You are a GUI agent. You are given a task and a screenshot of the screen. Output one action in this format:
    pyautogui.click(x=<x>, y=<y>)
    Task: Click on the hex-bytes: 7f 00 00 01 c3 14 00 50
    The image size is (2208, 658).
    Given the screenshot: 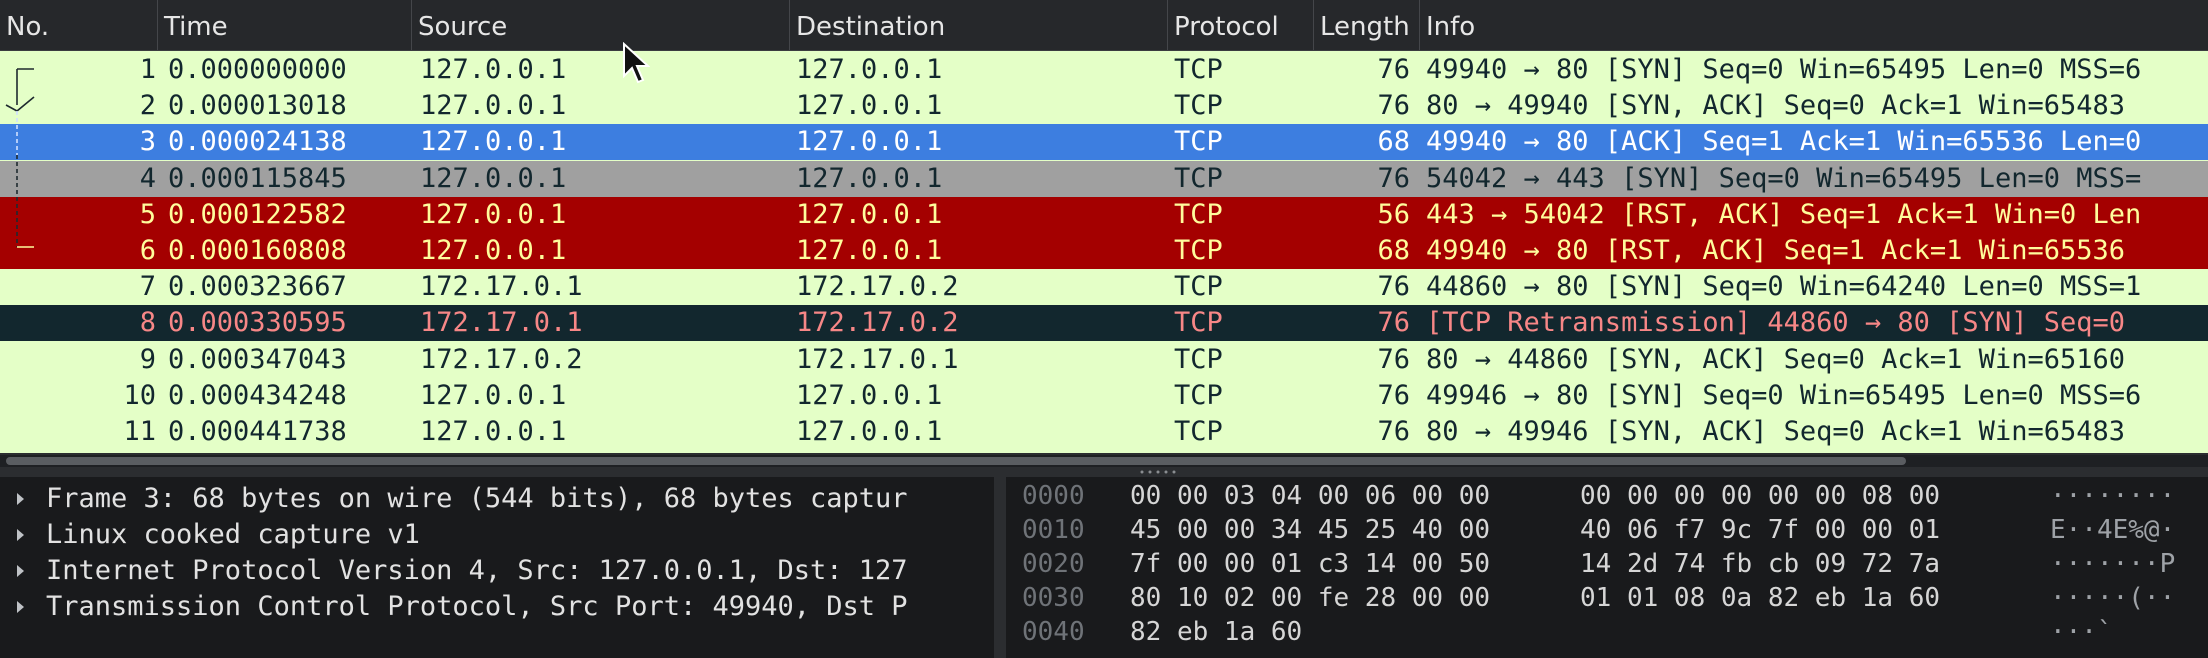 What is the action you would take?
    pyautogui.click(x=1310, y=564)
    